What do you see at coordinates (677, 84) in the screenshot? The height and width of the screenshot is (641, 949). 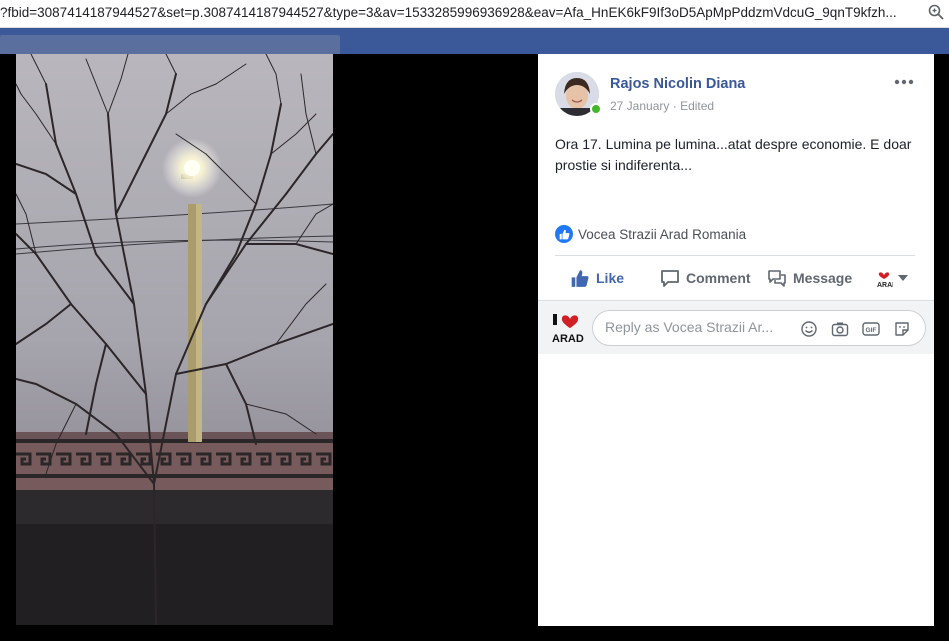 I see `author-name-link: Rajos Nicolin Diana` at bounding box center [677, 84].